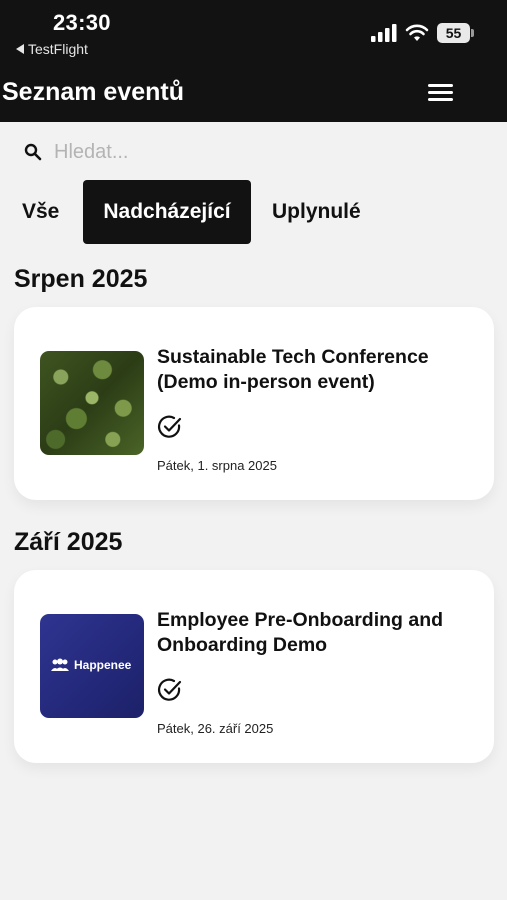  Describe the element at coordinates (417, 32) in the screenshot. I see `wifi-icon` at that location.